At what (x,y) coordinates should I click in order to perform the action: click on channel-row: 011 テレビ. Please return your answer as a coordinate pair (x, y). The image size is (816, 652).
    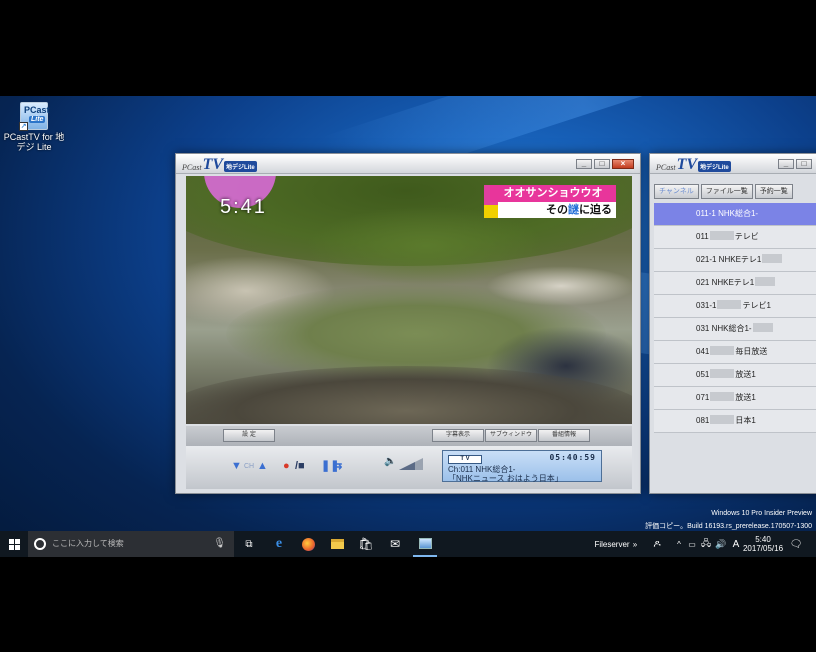
    Looking at the image, I should click on (735, 237).